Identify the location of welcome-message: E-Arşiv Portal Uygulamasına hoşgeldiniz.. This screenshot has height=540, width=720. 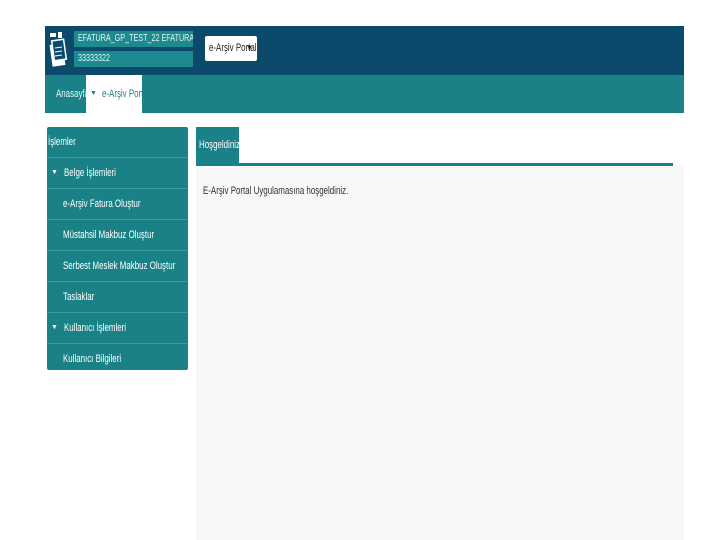
(304, 191).